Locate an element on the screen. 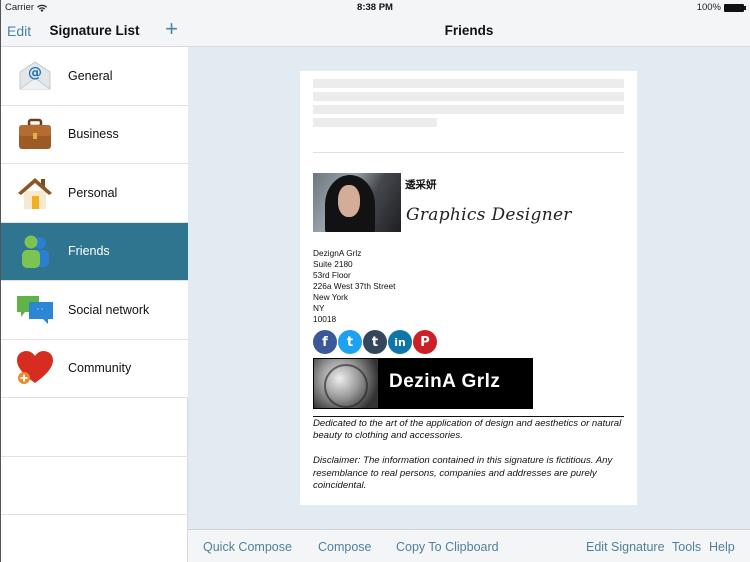 The image size is (750, 562). clock: 8:38 PM is located at coordinates (375, 7).